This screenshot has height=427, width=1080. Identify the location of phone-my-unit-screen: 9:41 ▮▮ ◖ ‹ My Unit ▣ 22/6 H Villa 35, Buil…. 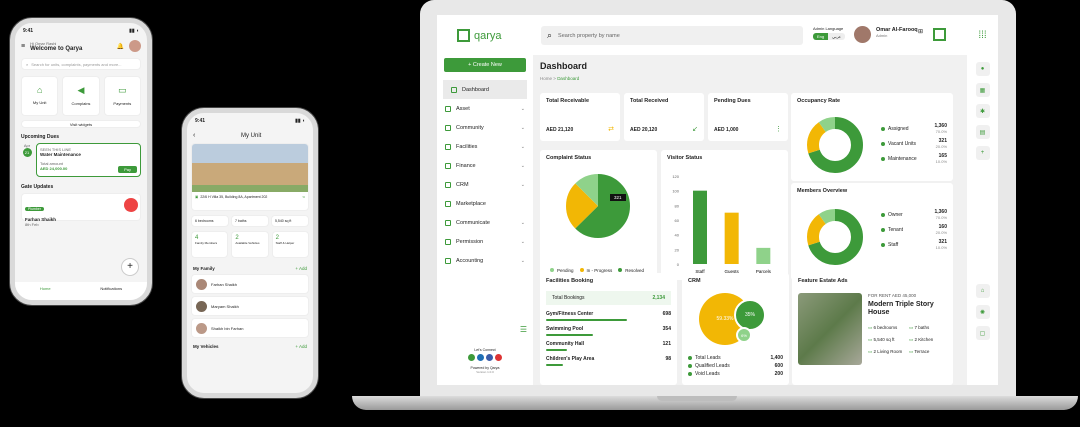
(250, 253).